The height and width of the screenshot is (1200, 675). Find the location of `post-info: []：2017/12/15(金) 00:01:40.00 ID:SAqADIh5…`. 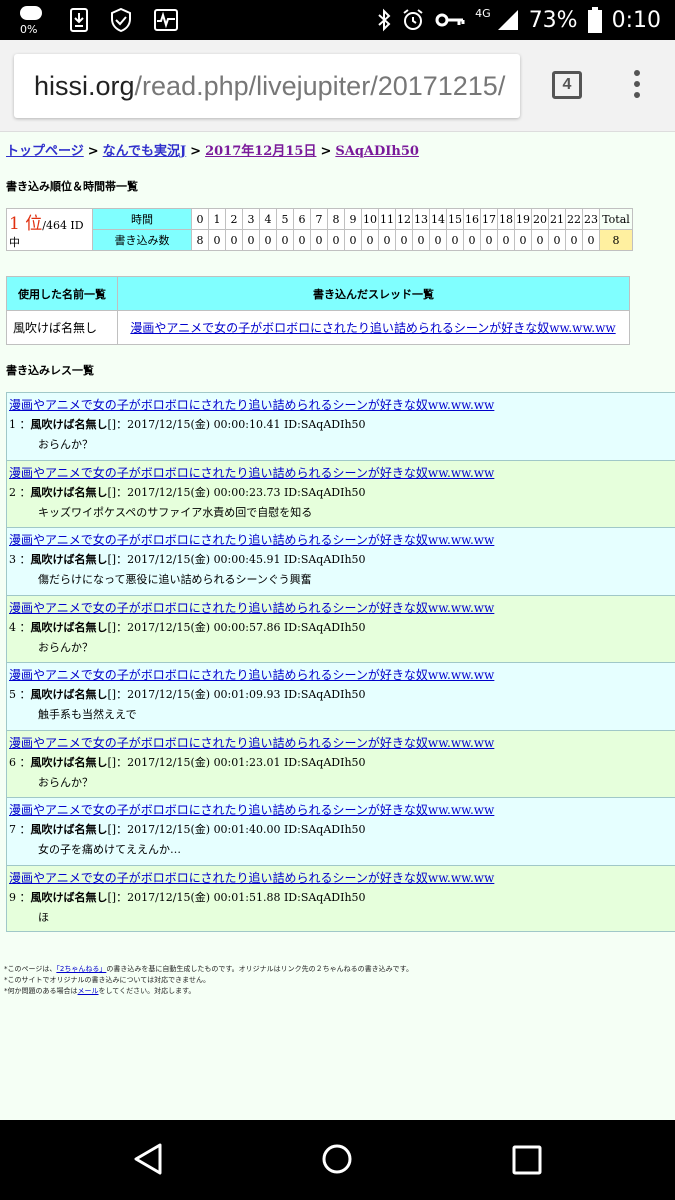

post-info: []：2017/12/15(金) 00:01:40.00 ID:SAqADIh5… is located at coordinates (236, 829).